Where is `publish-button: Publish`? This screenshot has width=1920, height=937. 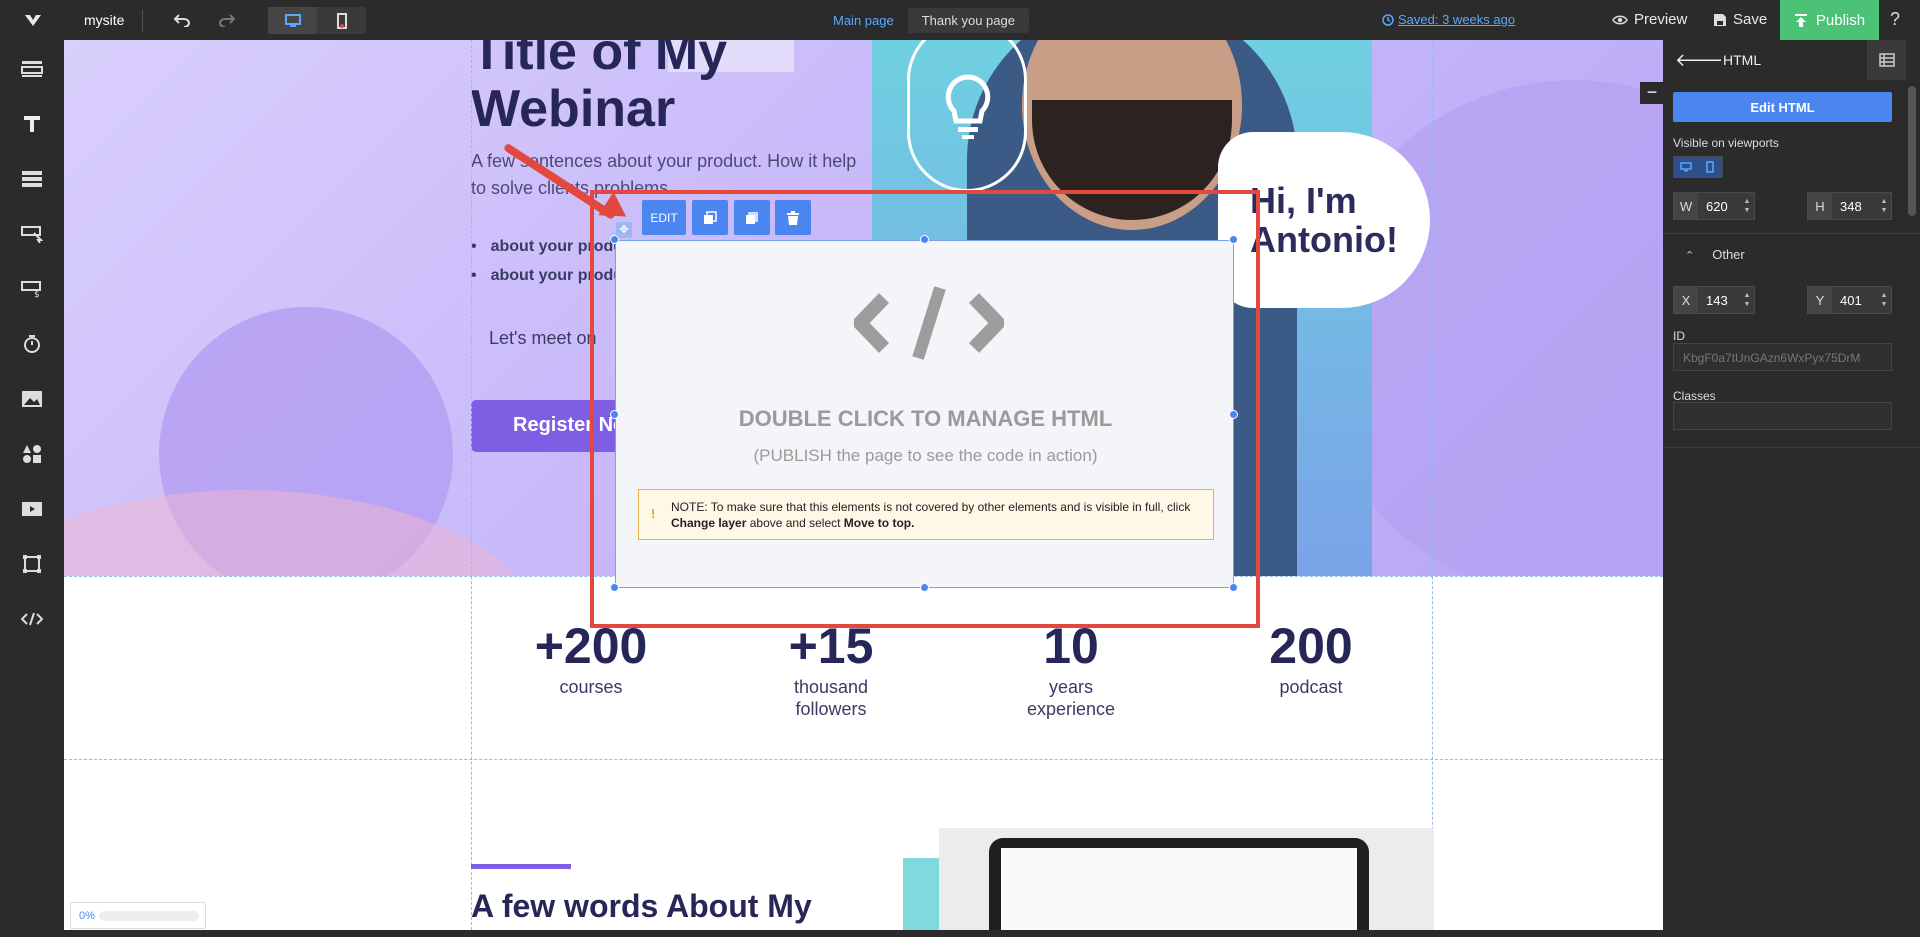 publish-button: Publish is located at coordinates (1829, 20).